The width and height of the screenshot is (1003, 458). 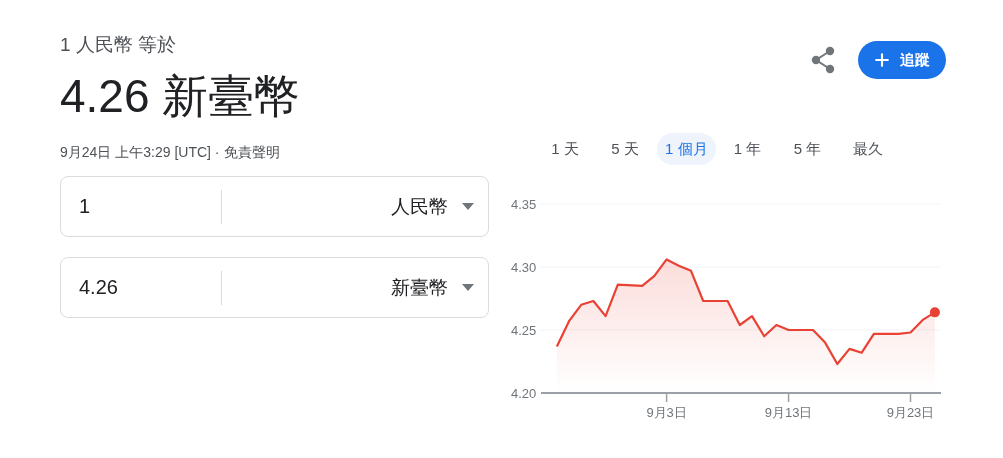 I want to click on converted-amount: 4.26 新臺幣, so click(x=181, y=96).